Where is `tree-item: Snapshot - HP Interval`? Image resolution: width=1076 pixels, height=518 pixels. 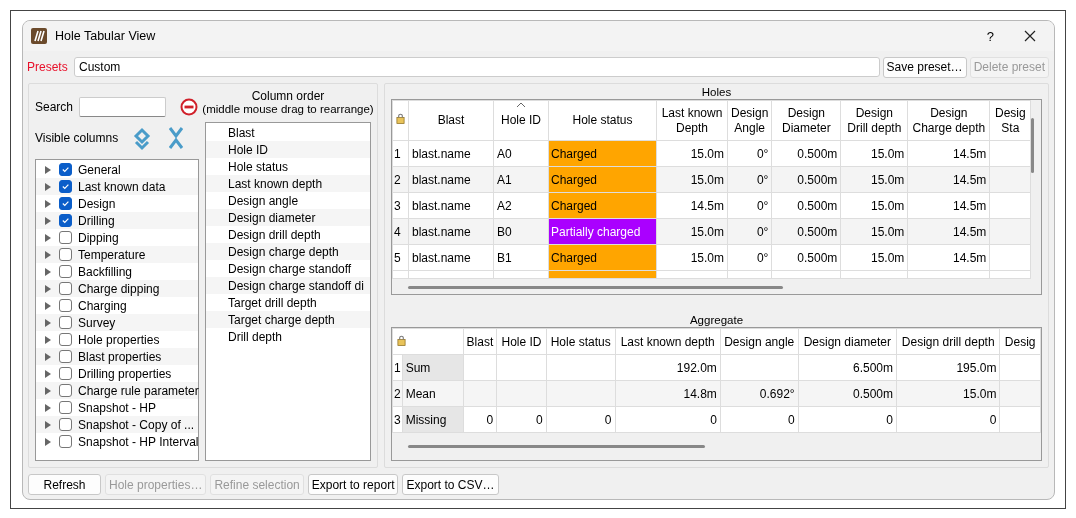
tree-item: Snapshot - HP Interval is located at coordinates (138, 441).